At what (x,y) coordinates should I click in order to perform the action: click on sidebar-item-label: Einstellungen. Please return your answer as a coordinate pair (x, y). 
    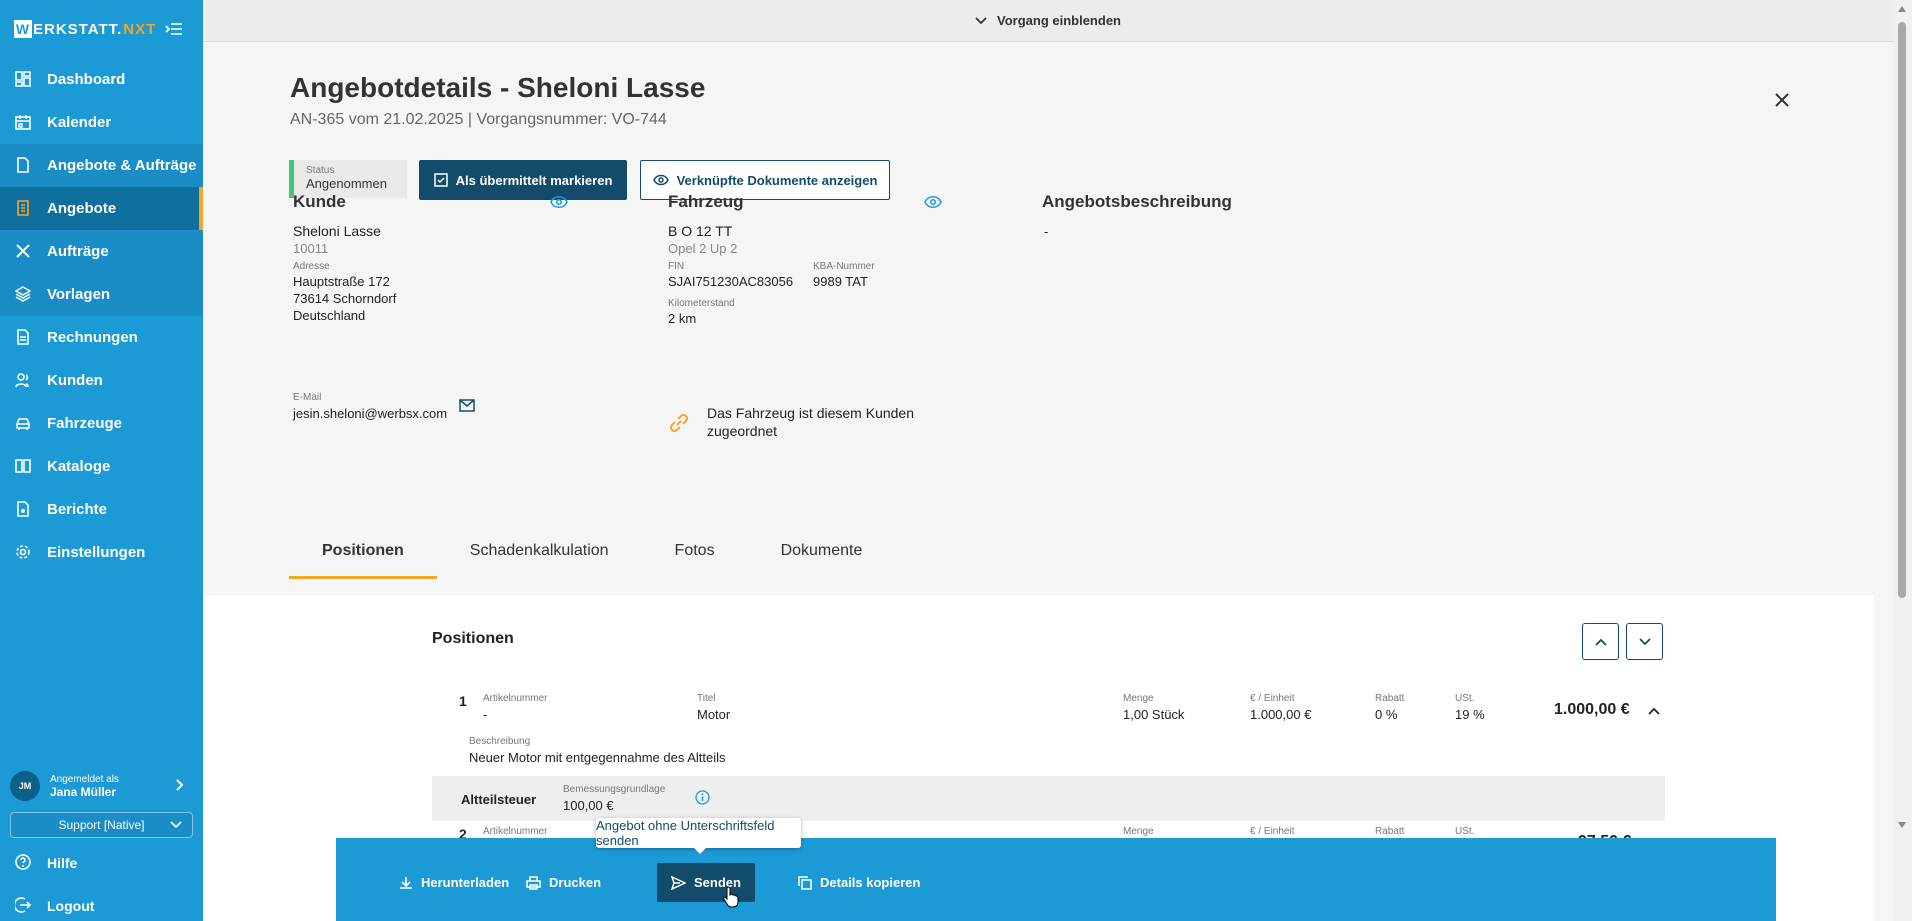
    Looking at the image, I should click on (96, 552).